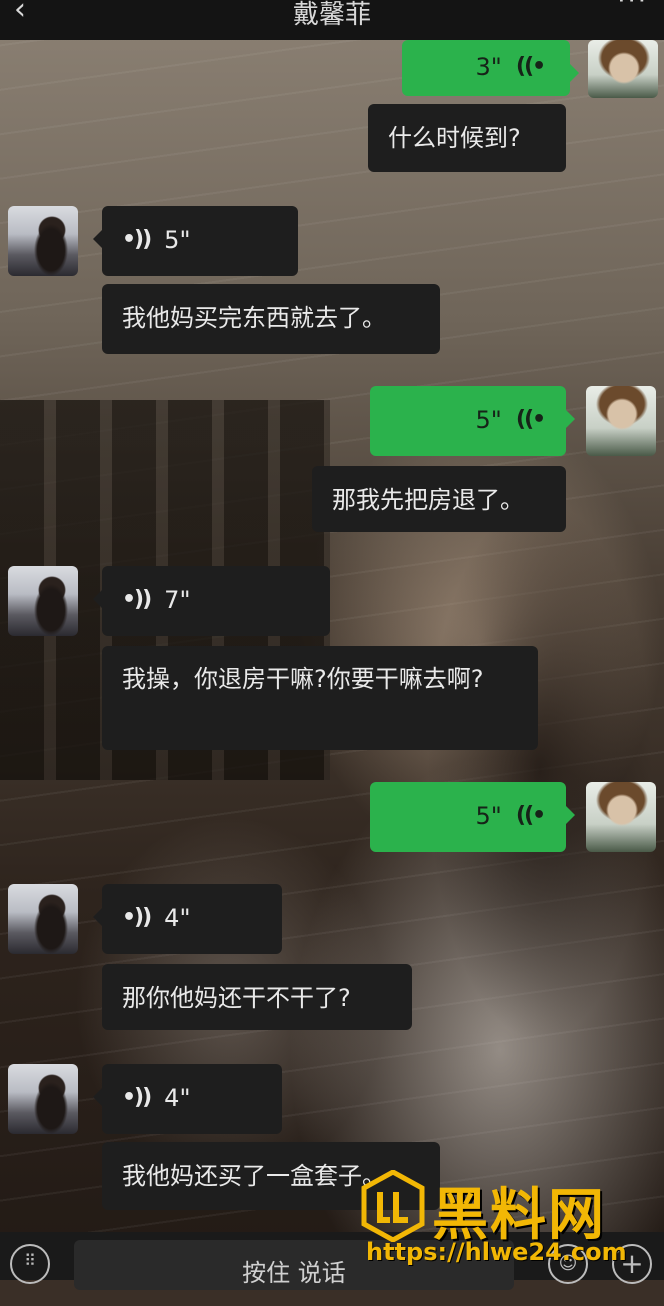  What do you see at coordinates (303, 679) in the screenshot?
I see `message-text: 我操，你退房干嘛?你要干嘛去啊?` at bounding box center [303, 679].